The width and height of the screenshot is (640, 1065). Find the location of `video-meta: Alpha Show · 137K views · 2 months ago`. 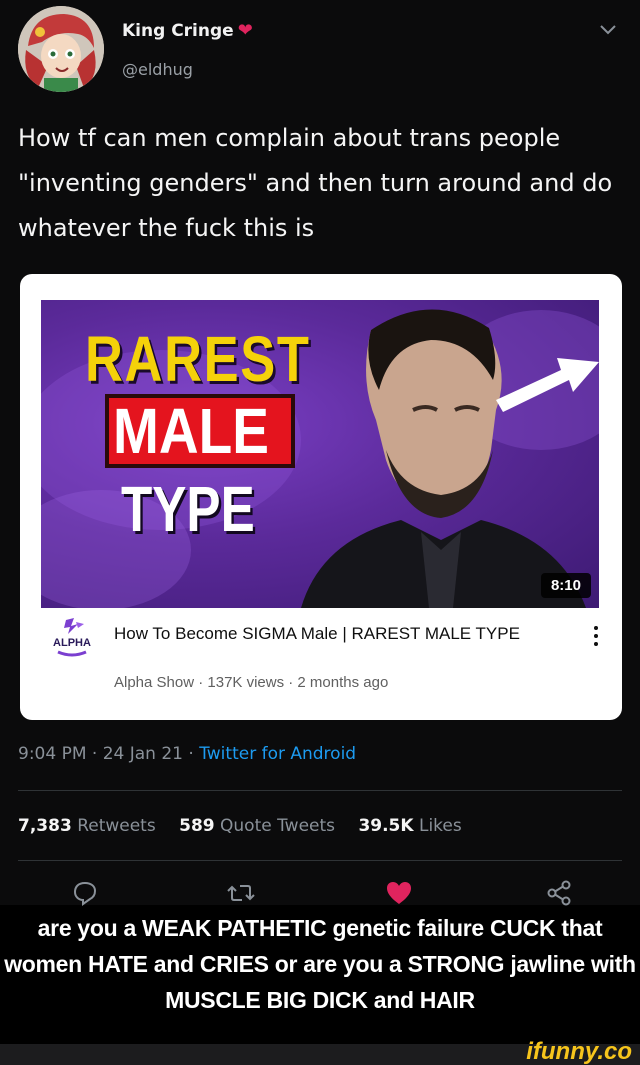

video-meta: Alpha Show · 137K views · 2 months ago is located at coordinates (251, 682).